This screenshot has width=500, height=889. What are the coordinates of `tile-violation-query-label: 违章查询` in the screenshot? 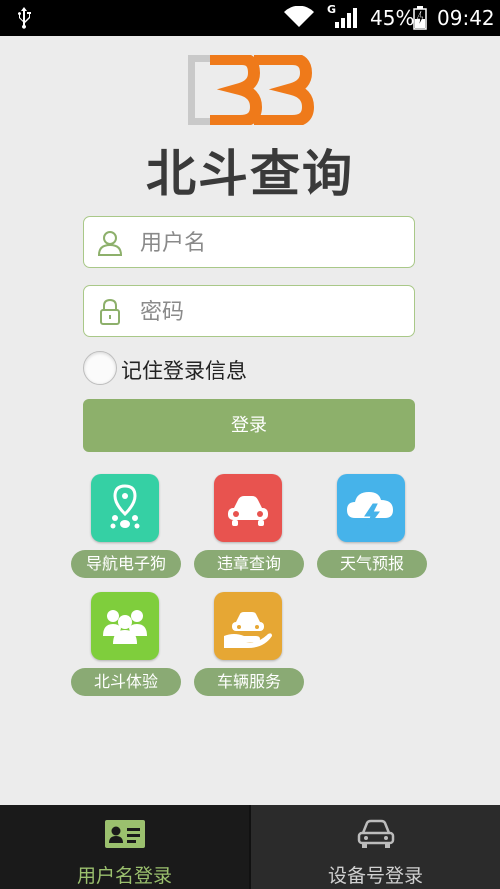 It's located at (249, 564).